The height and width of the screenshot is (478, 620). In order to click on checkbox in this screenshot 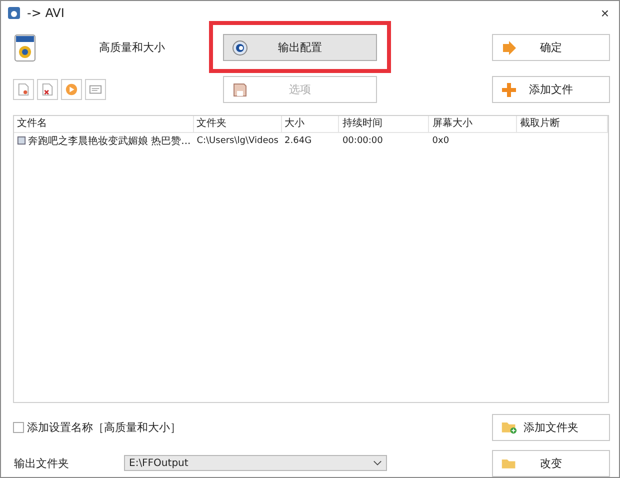, I will do `click(18, 427)`.